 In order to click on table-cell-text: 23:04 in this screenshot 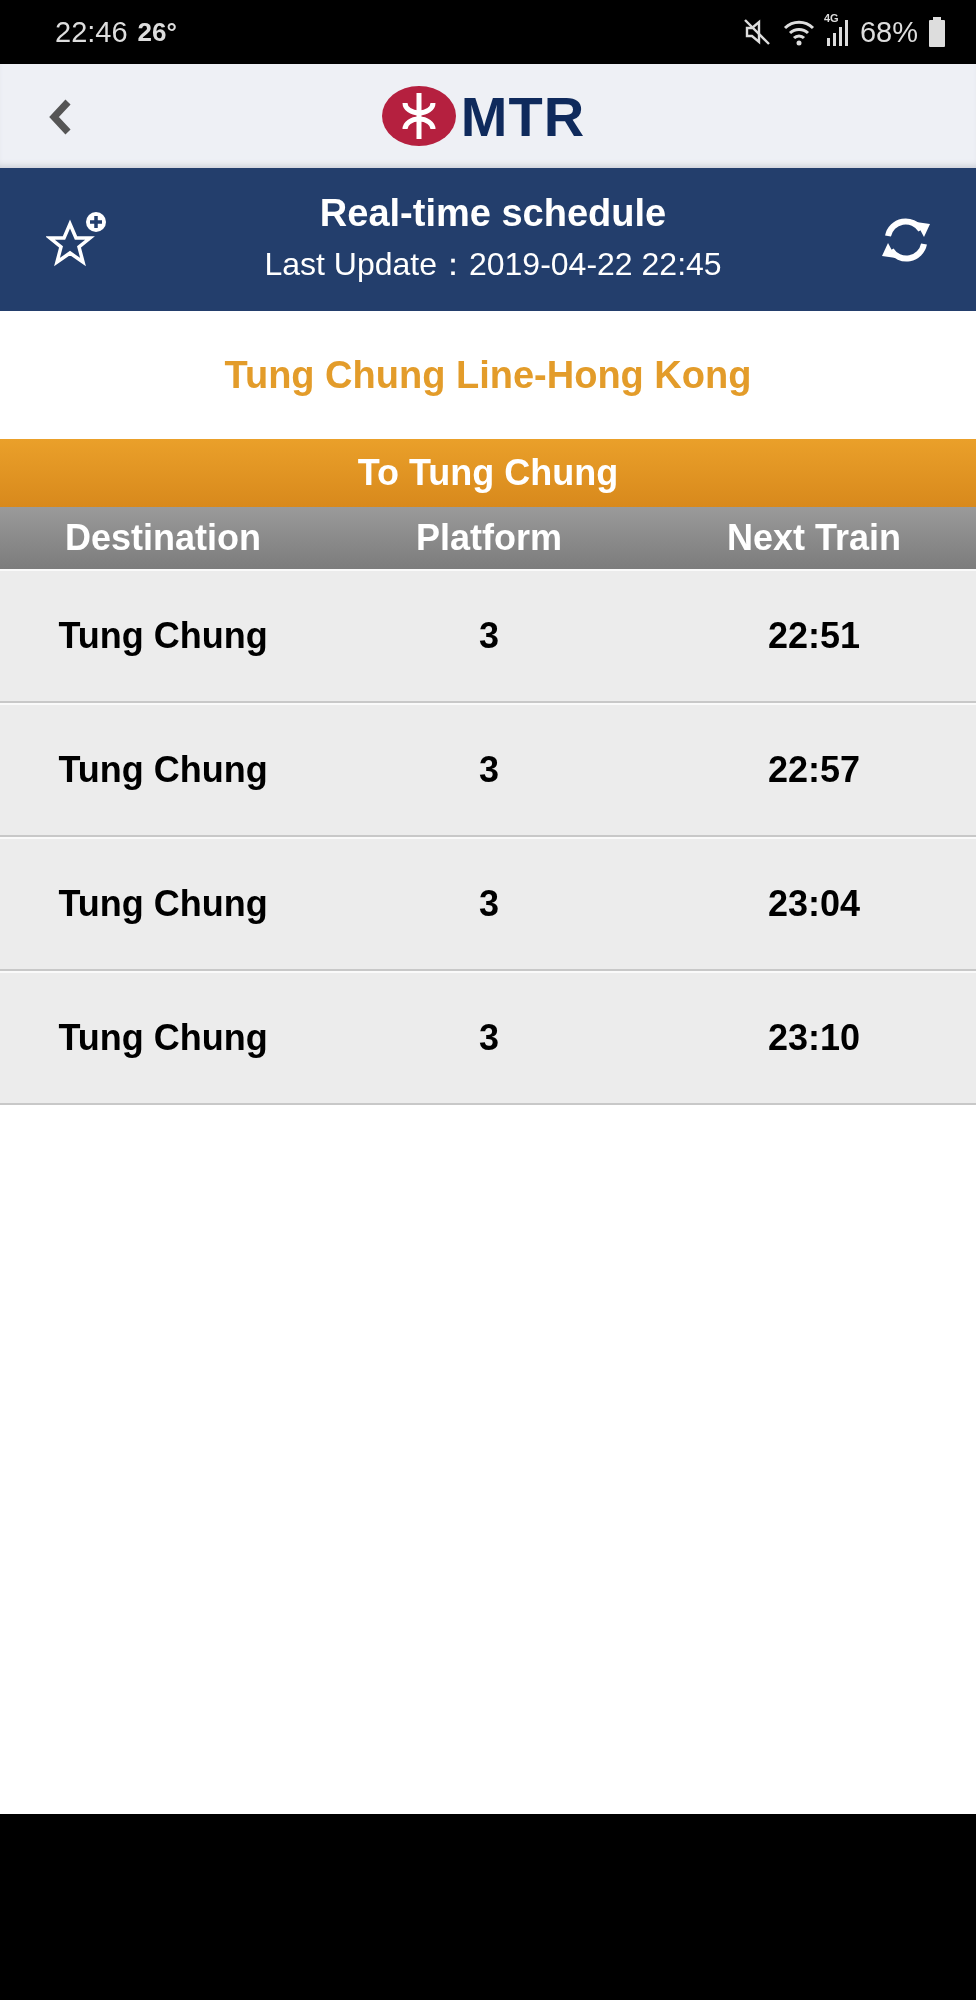, I will do `click(814, 904)`.